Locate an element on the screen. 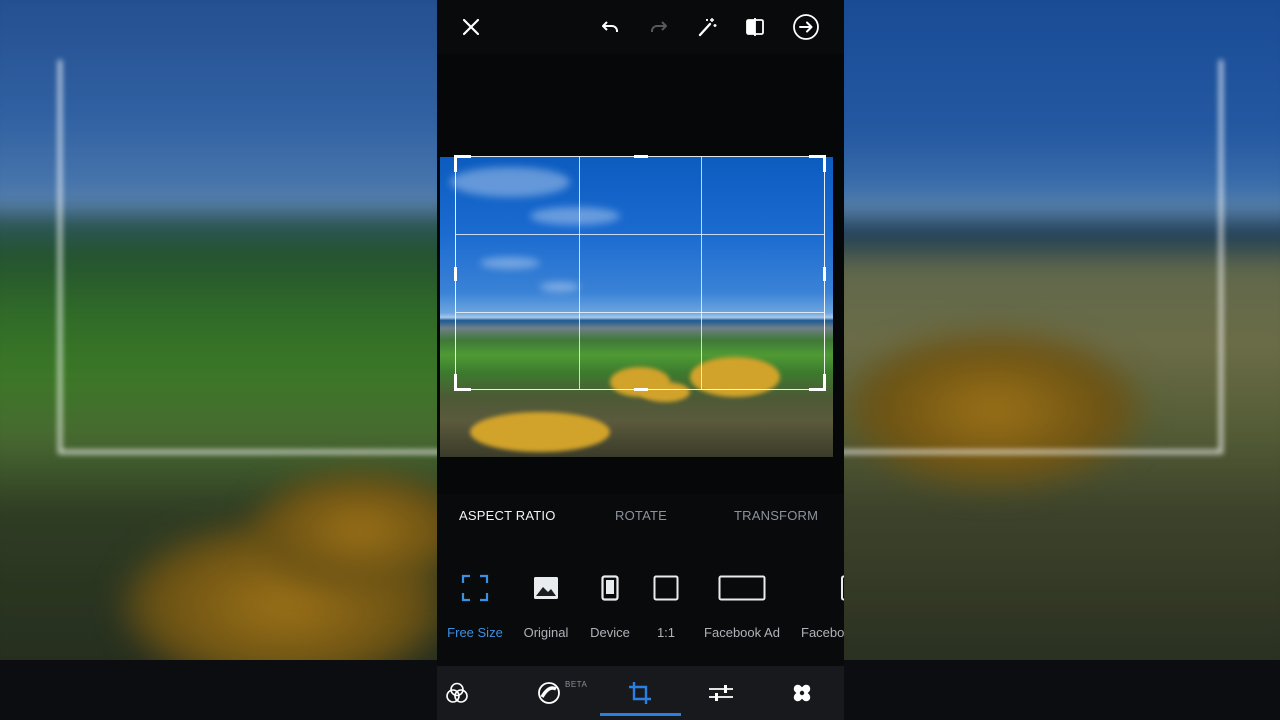  image-icon is located at coordinates (546, 588).